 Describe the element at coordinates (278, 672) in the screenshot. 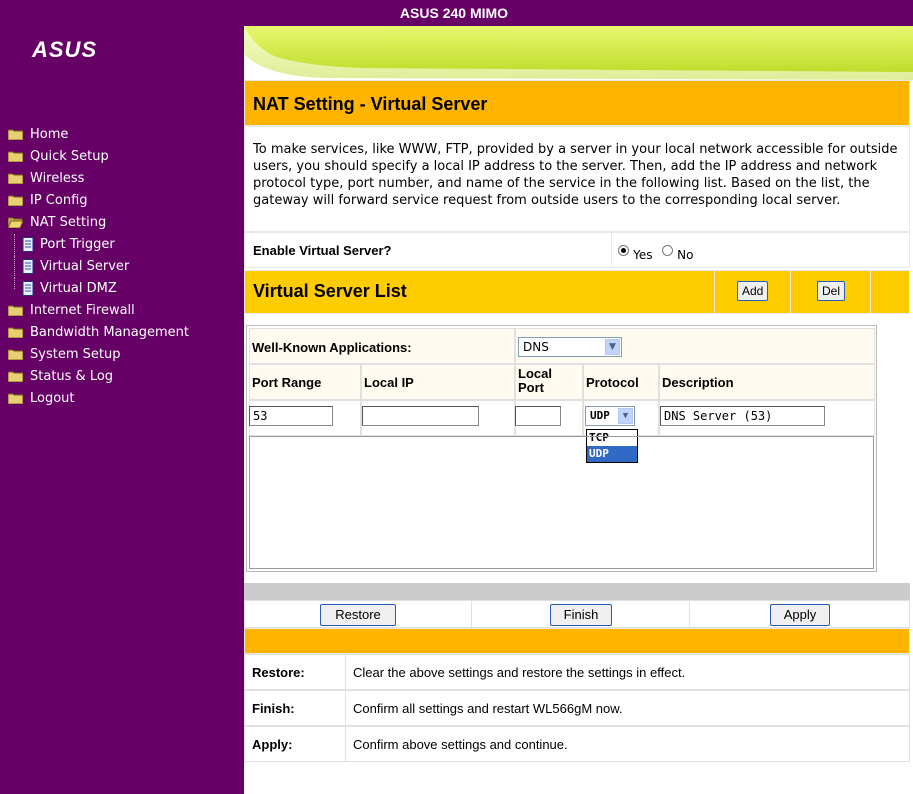

I see `help-key: Restore:` at that location.